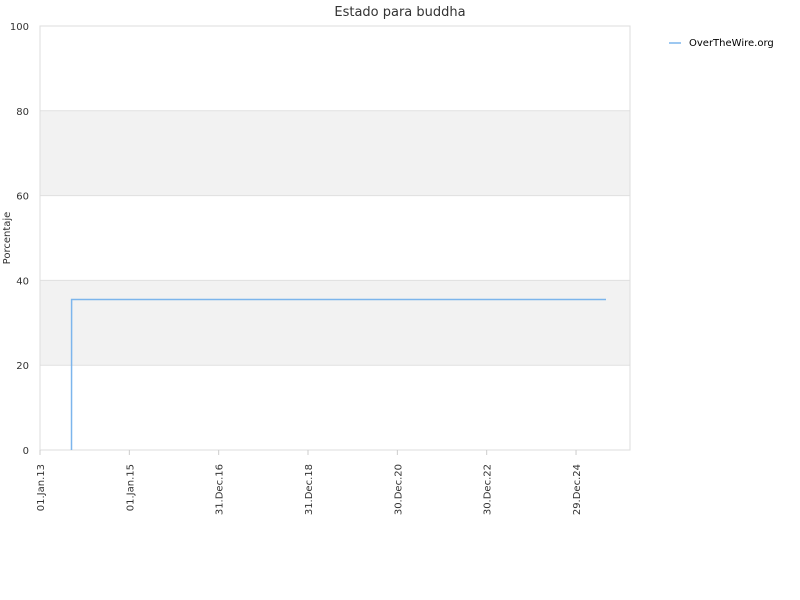  What do you see at coordinates (399, 12) in the screenshot?
I see `chart-title: Estado para buddha` at bounding box center [399, 12].